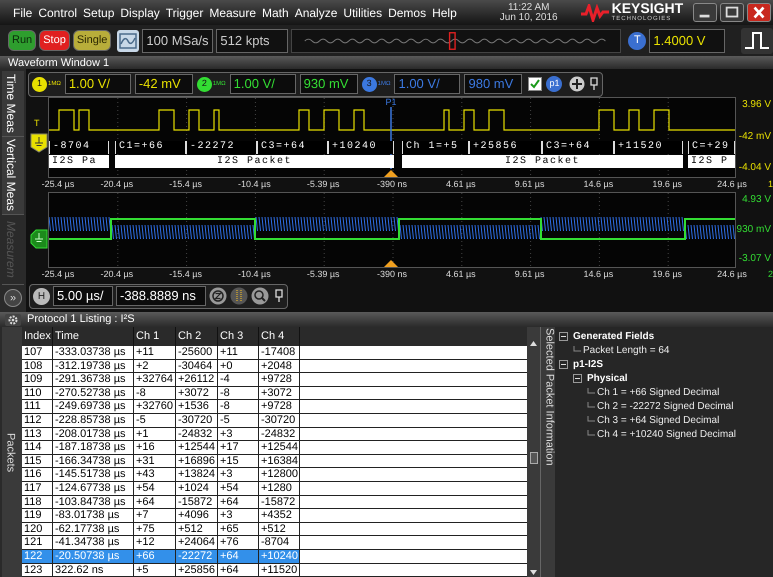  Describe the element at coordinates (59, 62) in the screenshot. I see `window-title: Waveform Window 1` at that location.